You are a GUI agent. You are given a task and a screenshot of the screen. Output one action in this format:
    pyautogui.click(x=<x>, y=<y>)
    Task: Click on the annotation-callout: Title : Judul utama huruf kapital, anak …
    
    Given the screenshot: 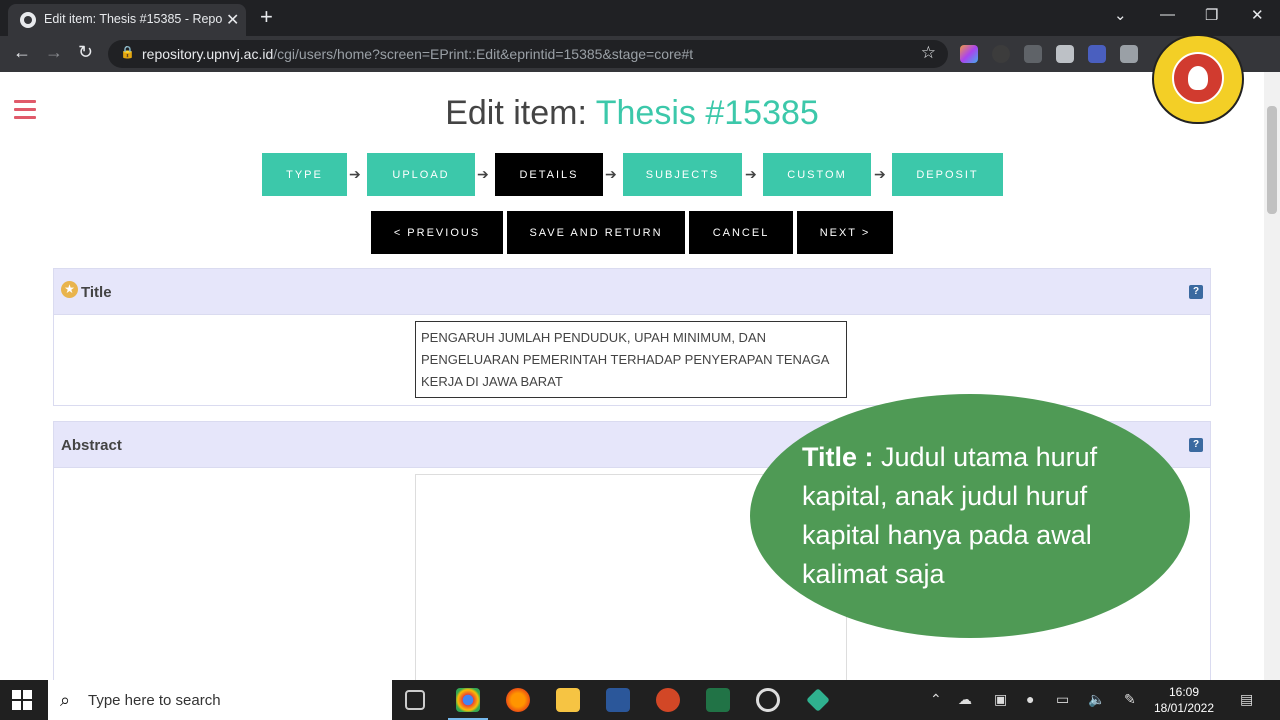 What is the action you would take?
    pyautogui.click(x=970, y=516)
    